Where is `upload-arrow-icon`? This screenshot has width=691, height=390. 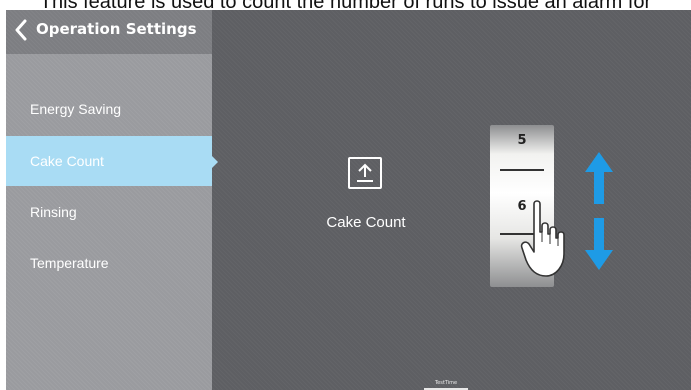
upload-arrow-icon is located at coordinates (365, 173).